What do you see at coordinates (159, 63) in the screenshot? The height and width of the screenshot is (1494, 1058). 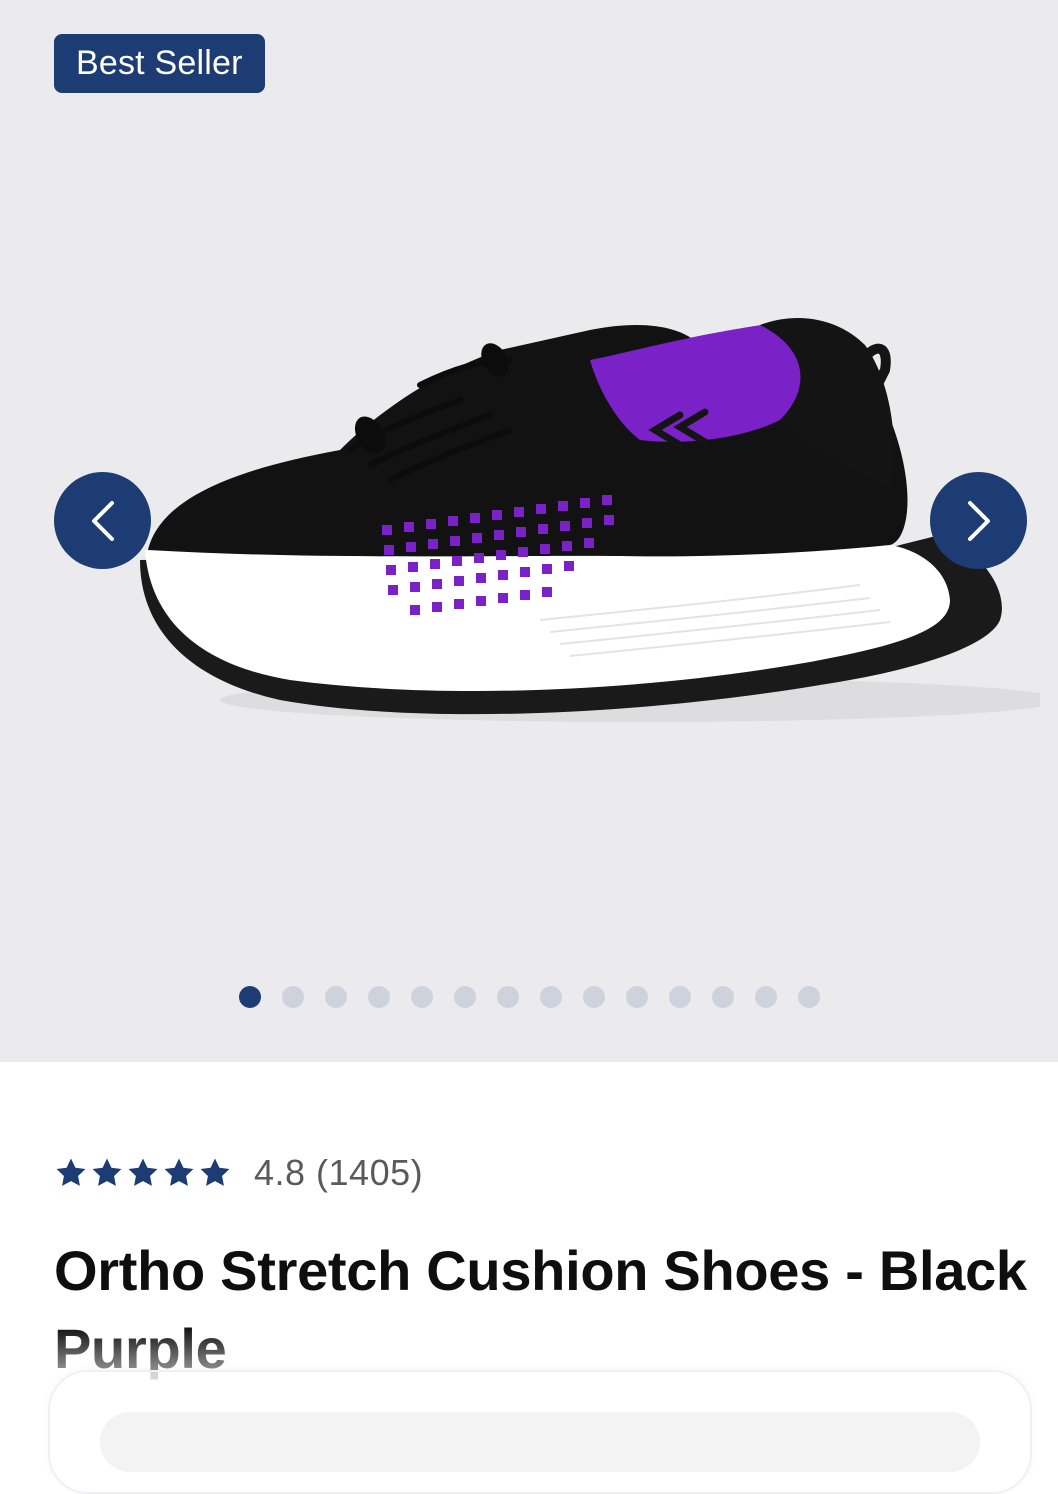 I see `best-seller-badge: Best Seller` at bounding box center [159, 63].